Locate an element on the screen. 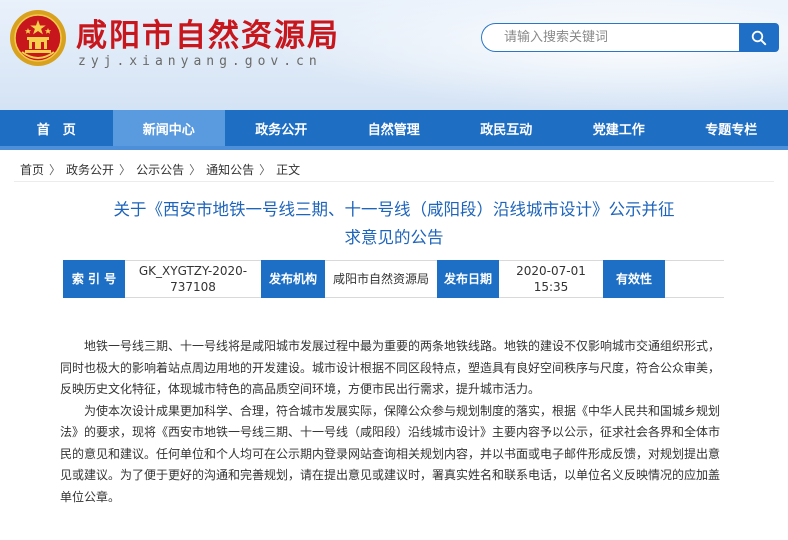 This screenshot has width=788, height=540. article-title-line1: 关于《西安市地铁一号线三期、十一号线（咸阳段）沿线城市设计》公示并征 is located at coordinates (394, 209).